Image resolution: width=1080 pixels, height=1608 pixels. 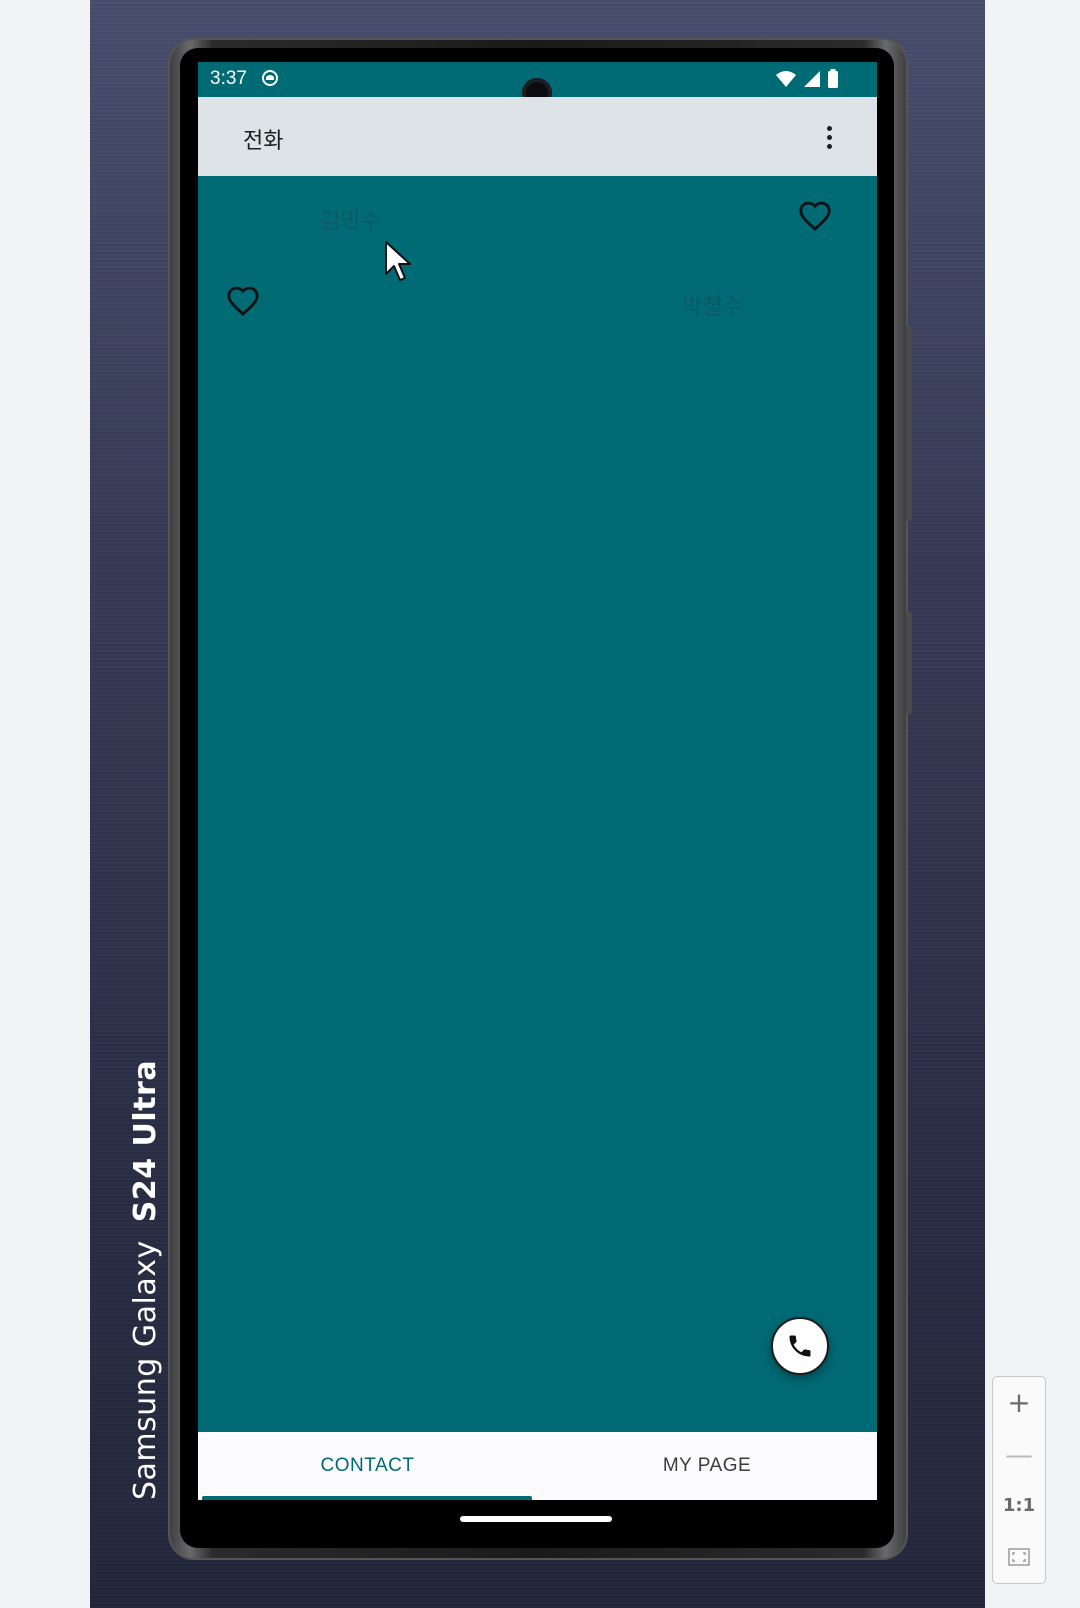 What do you see at coordinates (812, 78) in the screenshot?
I see `signal-icon` at bounding box center [812, 78].